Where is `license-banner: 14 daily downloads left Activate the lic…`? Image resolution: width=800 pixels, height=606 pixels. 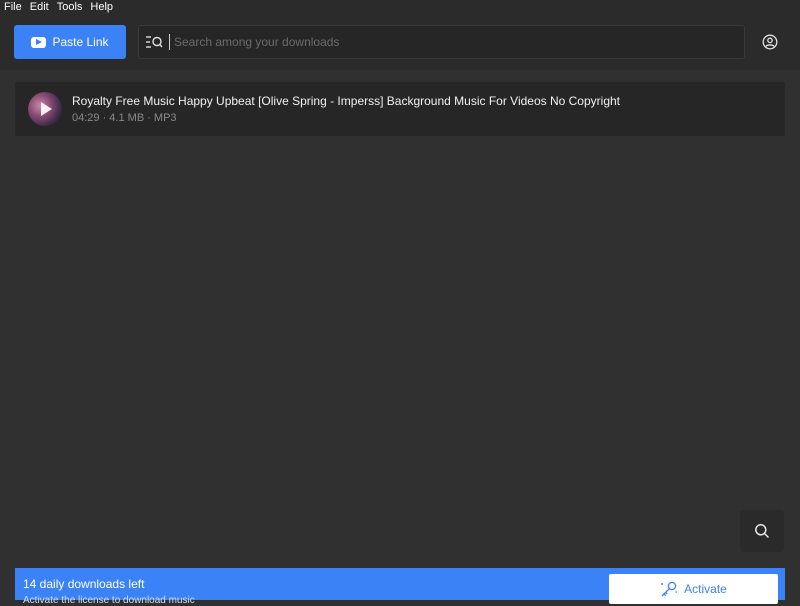 license-banner: 14 daily downloads left Activate the lic… is located at coordinates (400, 587).